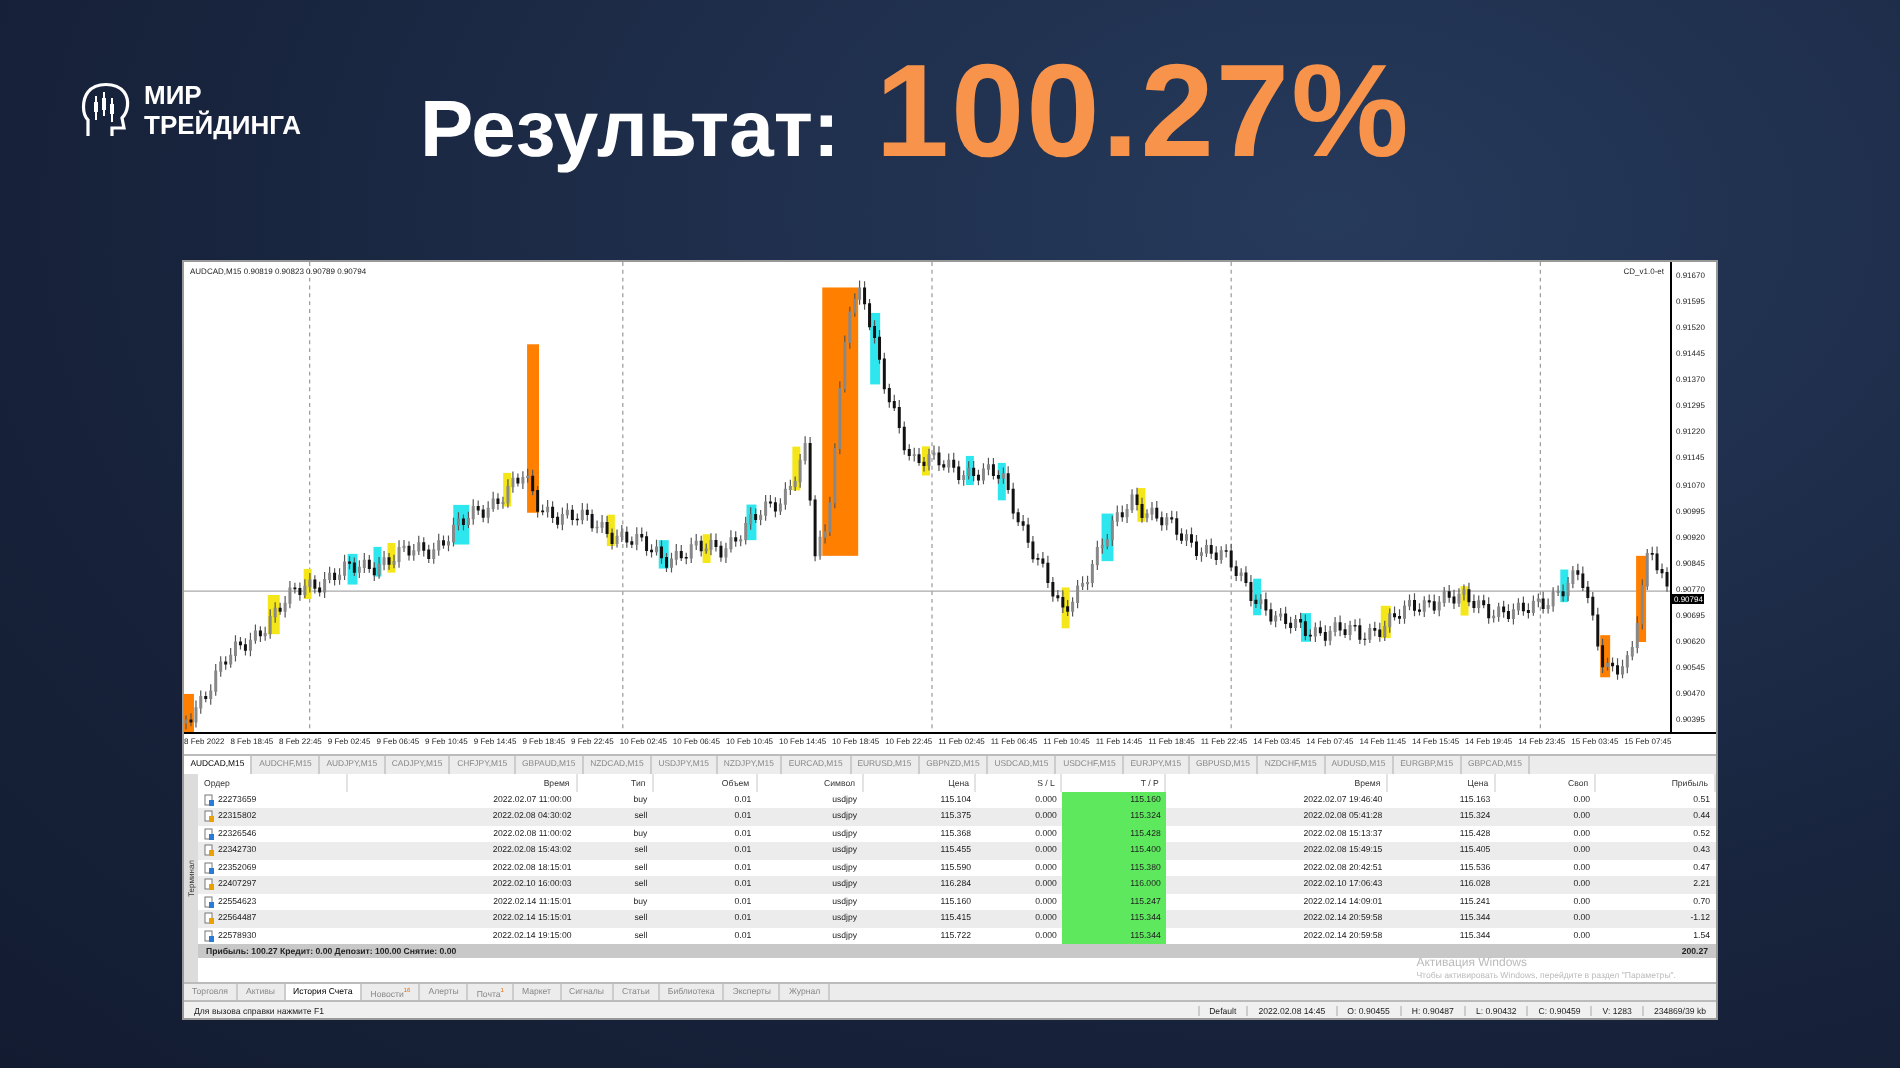  What do you see at coordinates (1143, 110) in the screenshot?
I see `result-value: 100.27%` at bounding box center [1143, 110].